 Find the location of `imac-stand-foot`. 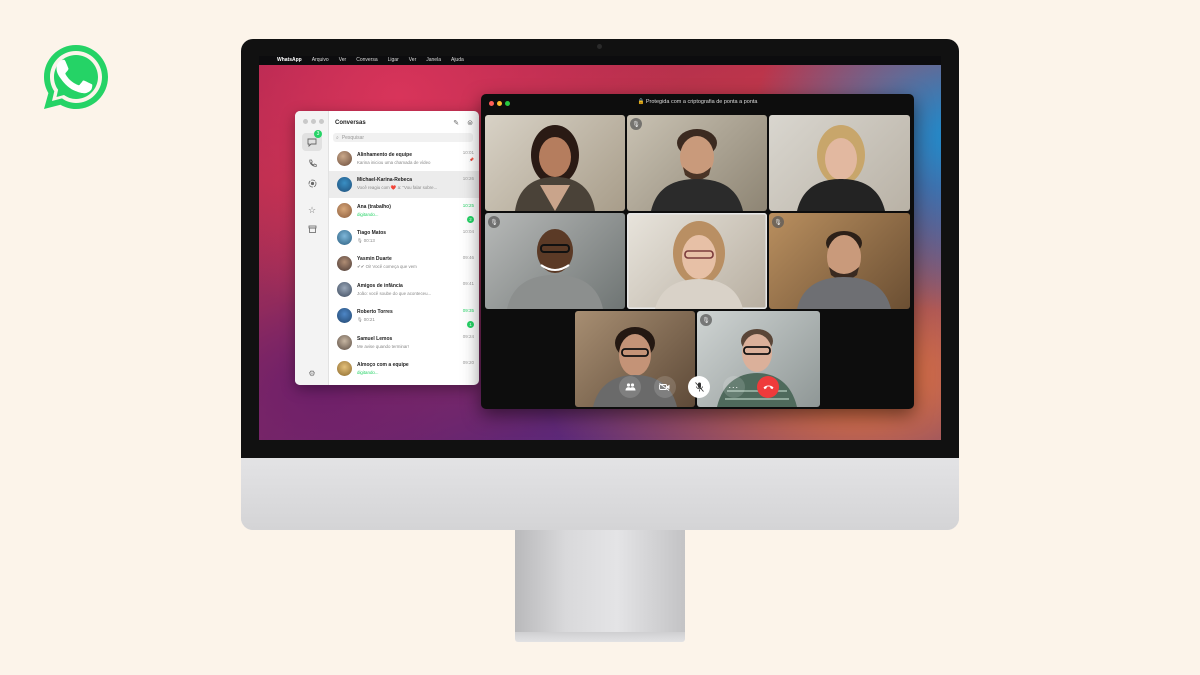

imac-stand-foot is located at coordinates (600, 637).